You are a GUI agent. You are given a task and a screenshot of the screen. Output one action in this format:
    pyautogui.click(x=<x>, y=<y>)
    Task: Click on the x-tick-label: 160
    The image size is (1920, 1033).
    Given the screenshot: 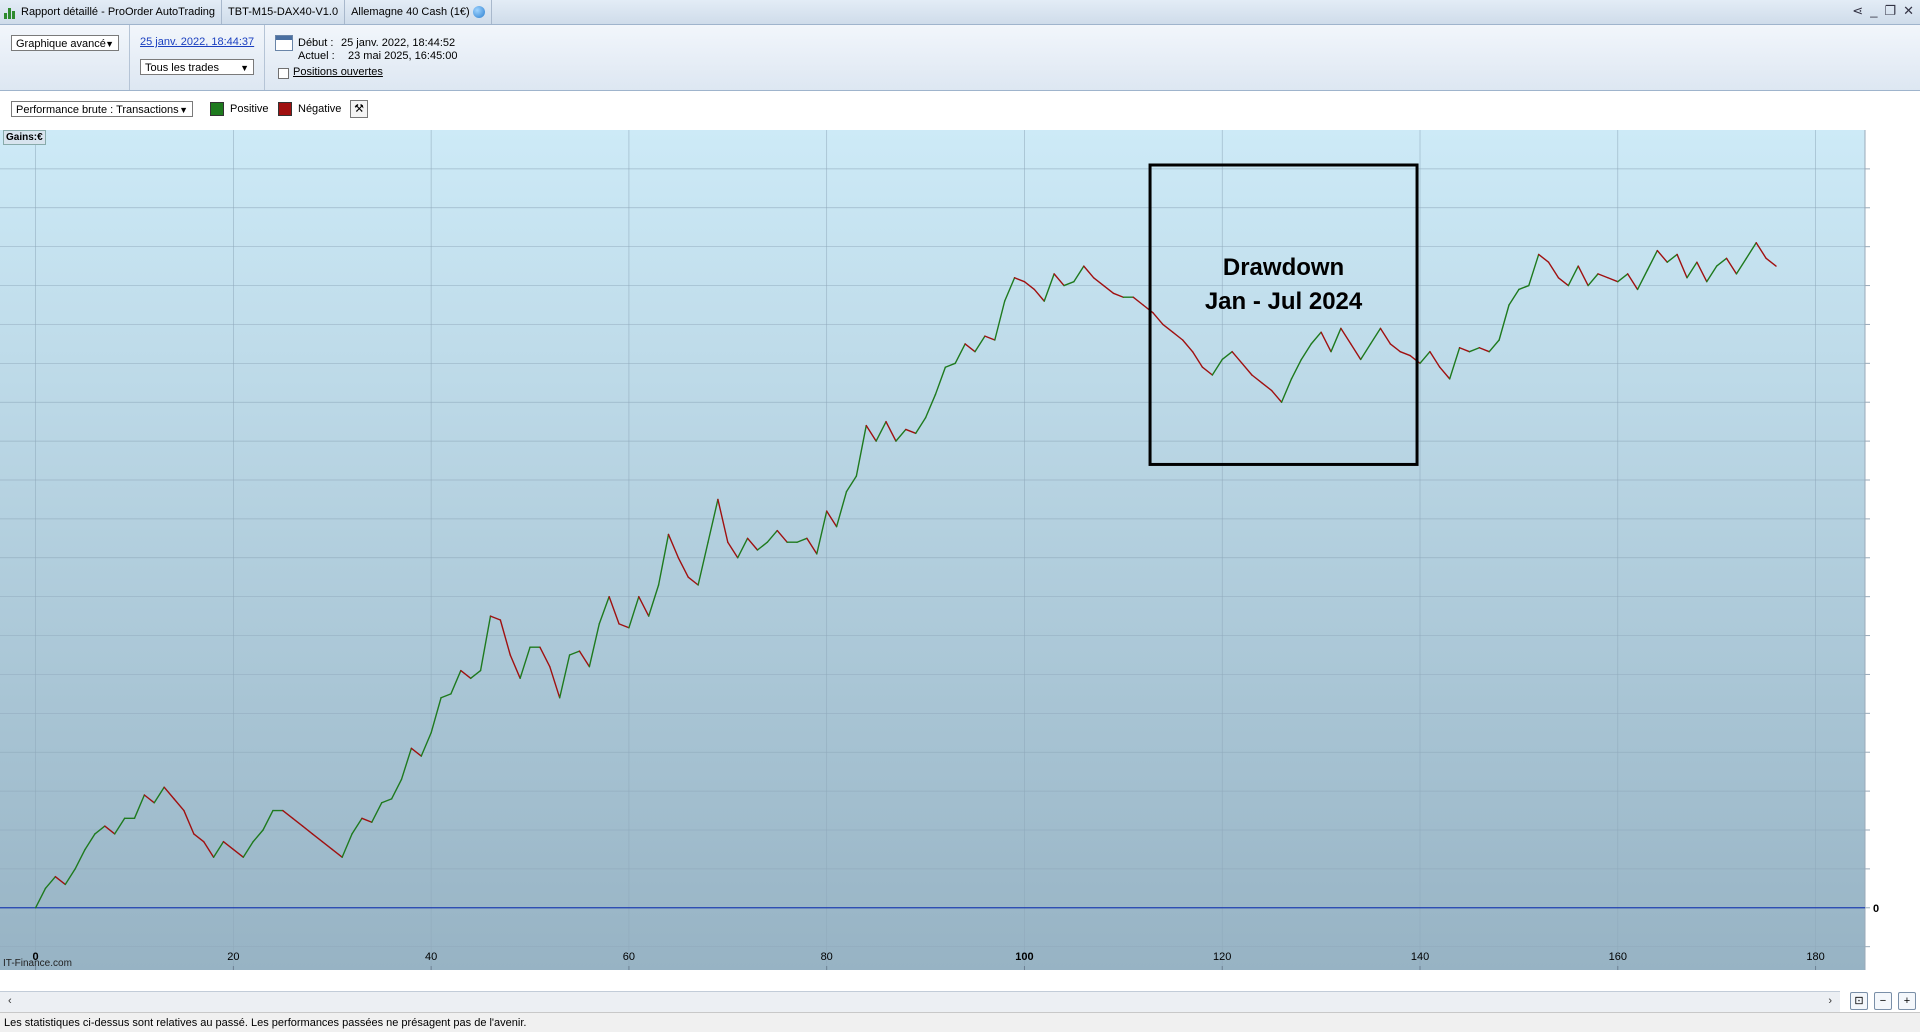 What is the action you would take?
    pyautogui.click(x=1618, y=957)
    